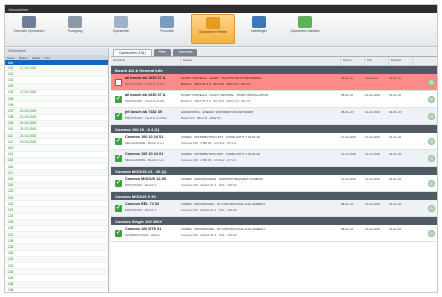  Describe the element at coordinates (11, 234) in the screenshot. I see `sidebar-item-number: 127` at that location.